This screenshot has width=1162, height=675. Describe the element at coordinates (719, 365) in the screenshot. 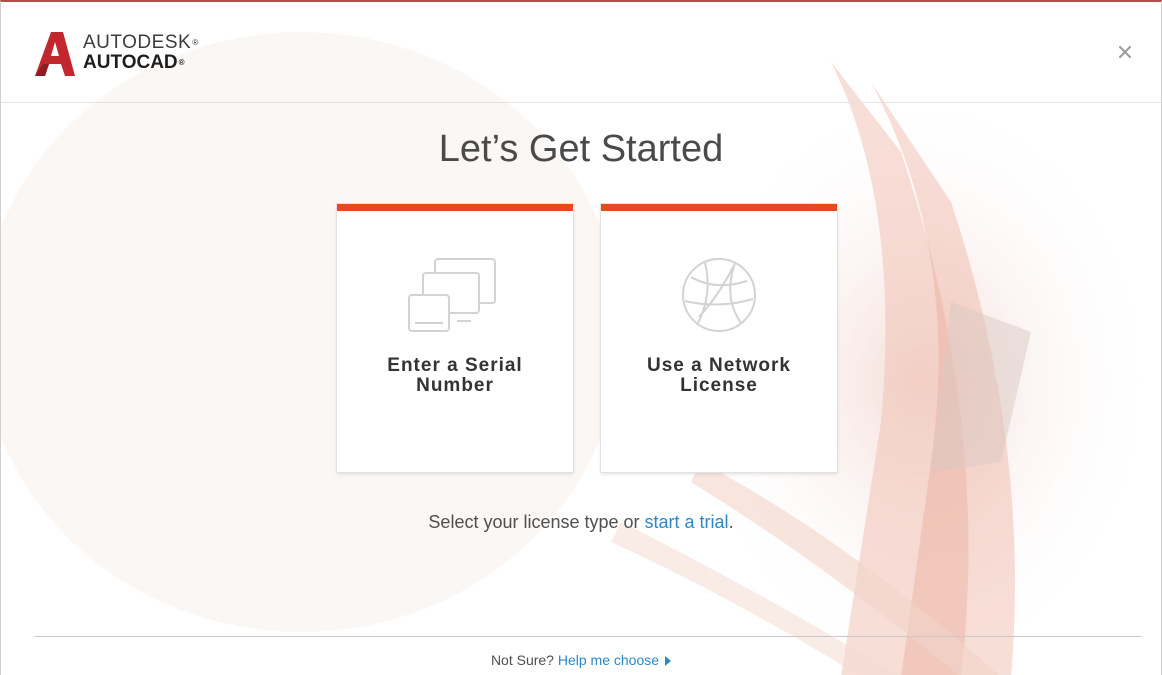

I see `network-card-line1: Use a Network` at that location.